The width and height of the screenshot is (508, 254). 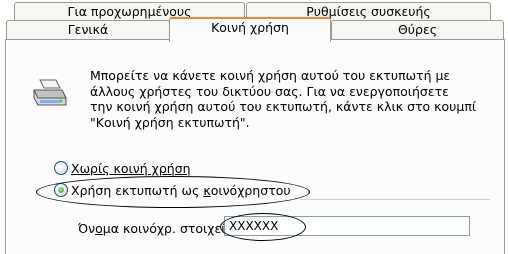 What do you see at coordinates (181, 190) in the screenshot?
I see `radio-shared-label: Χρήση εκτυπωτή ως κοινόχρηστου` at bounding box center [181, 190].